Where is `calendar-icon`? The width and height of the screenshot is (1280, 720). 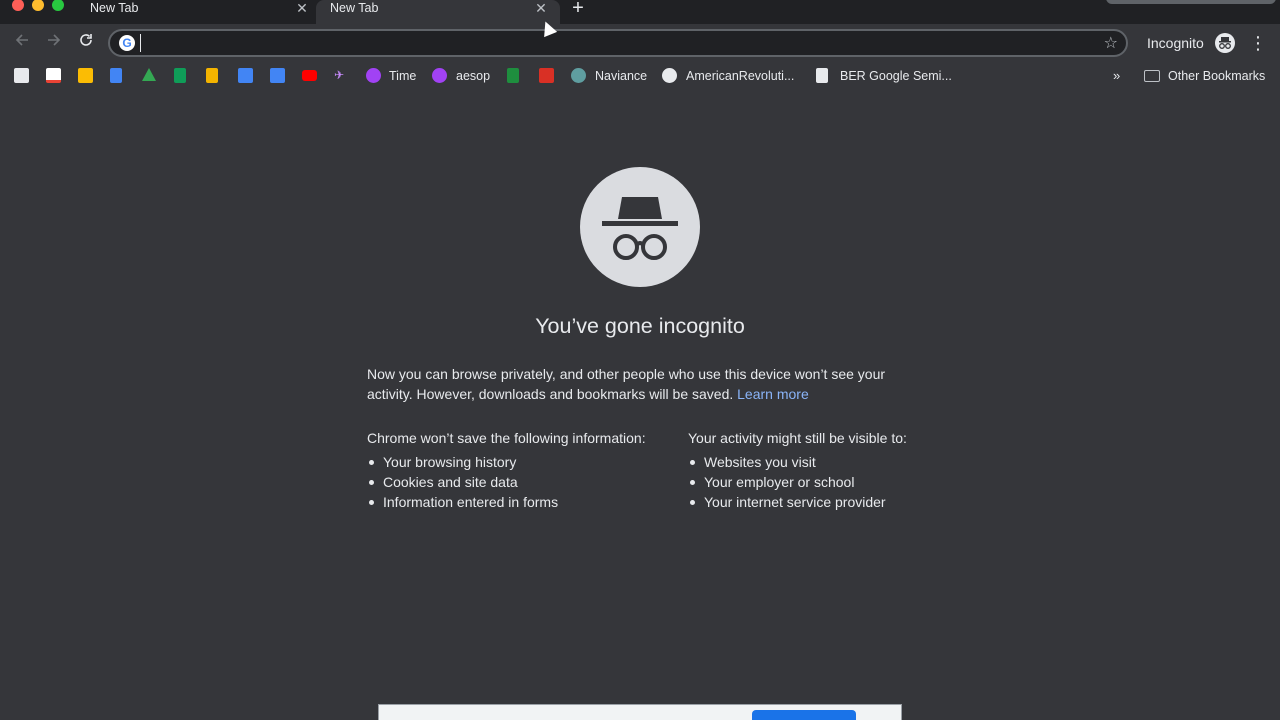
calendar-icon is located at coordinates (245, 75).